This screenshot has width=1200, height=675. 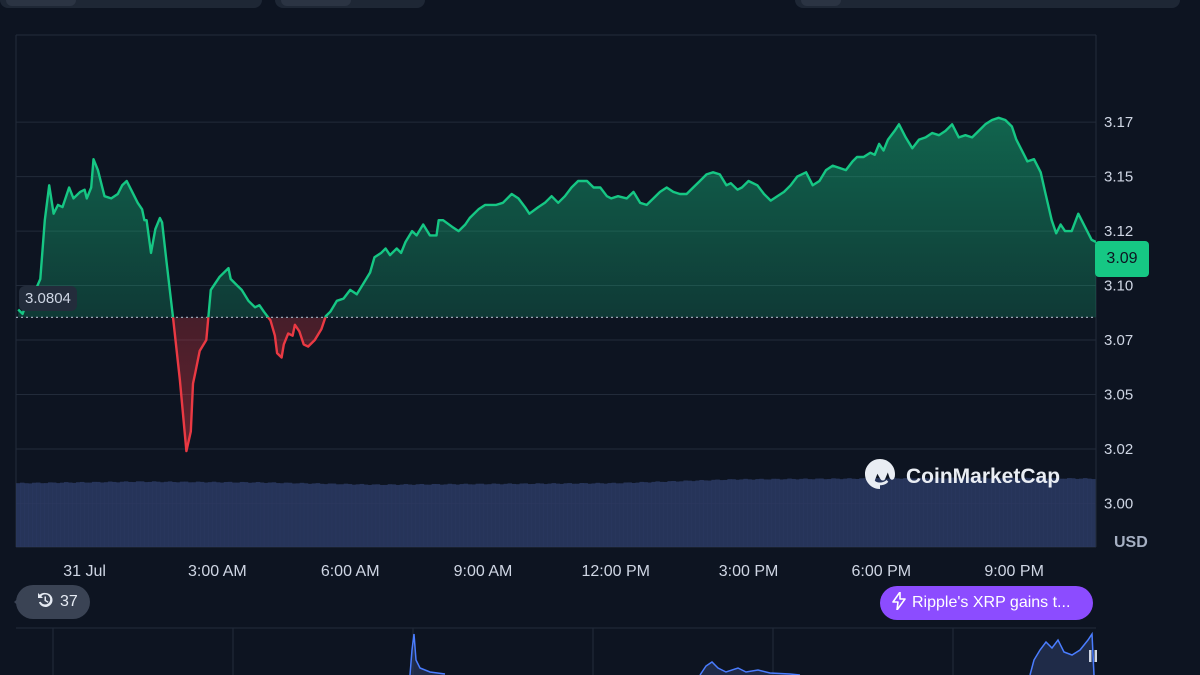 What do you see at coordinates (1093, 656) in the screenshot?
I see `pause-icon` at bounding box center [1093, 656].